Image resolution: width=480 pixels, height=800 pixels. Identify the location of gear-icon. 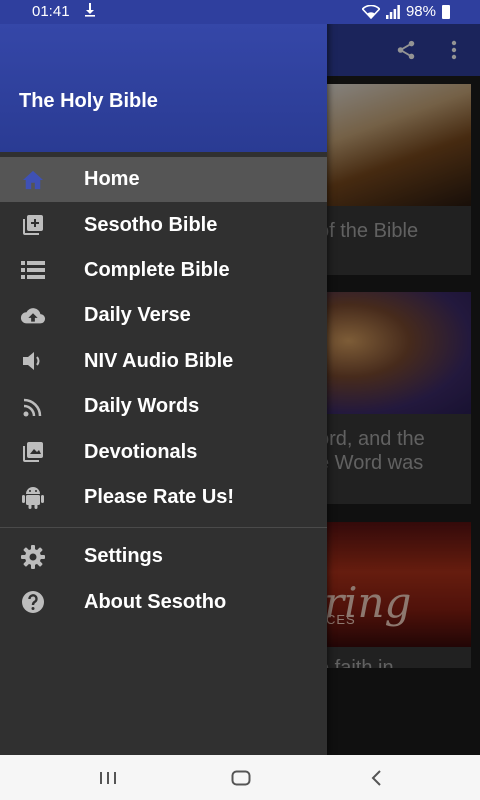
(33, 557).